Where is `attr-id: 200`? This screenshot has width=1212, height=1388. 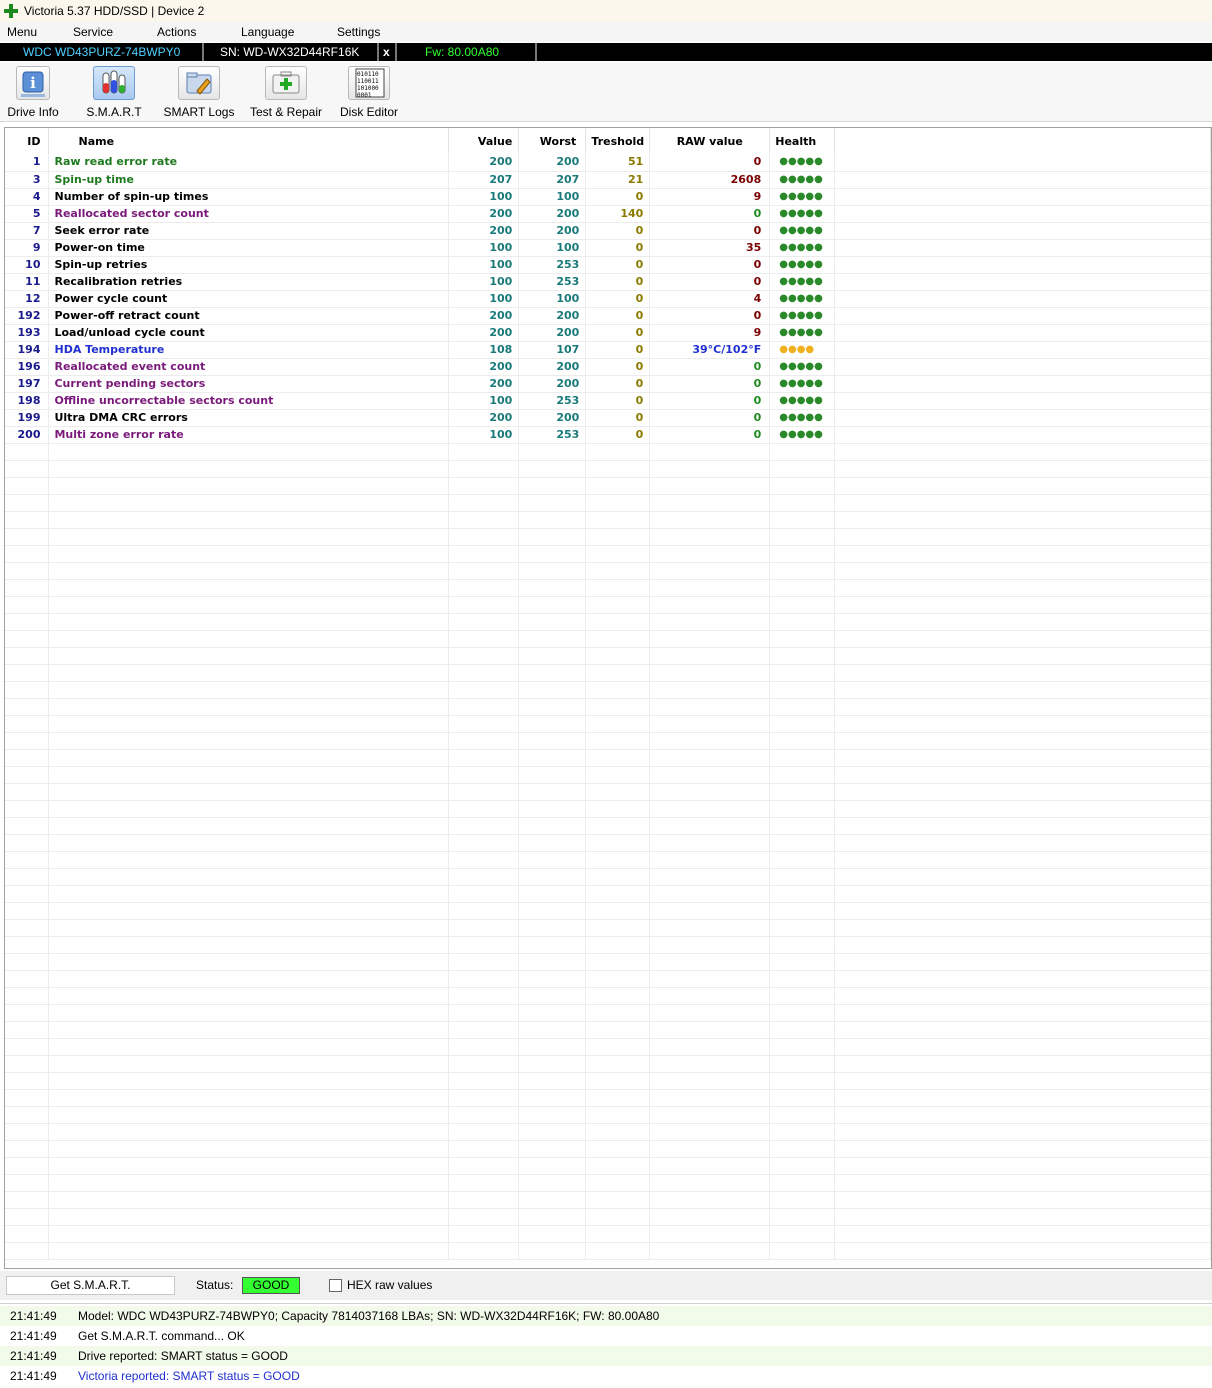 attr-id: 200 is located at coordinates (27, 435).